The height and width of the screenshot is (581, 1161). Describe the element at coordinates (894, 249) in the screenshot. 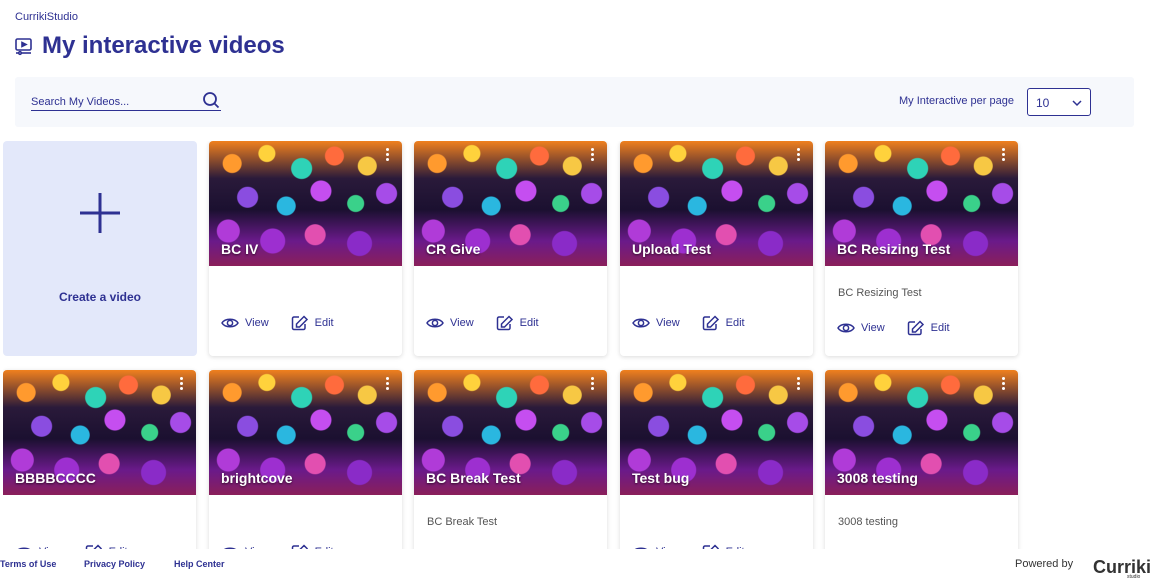

I see `video-title: BC Resizing Test` at that location.